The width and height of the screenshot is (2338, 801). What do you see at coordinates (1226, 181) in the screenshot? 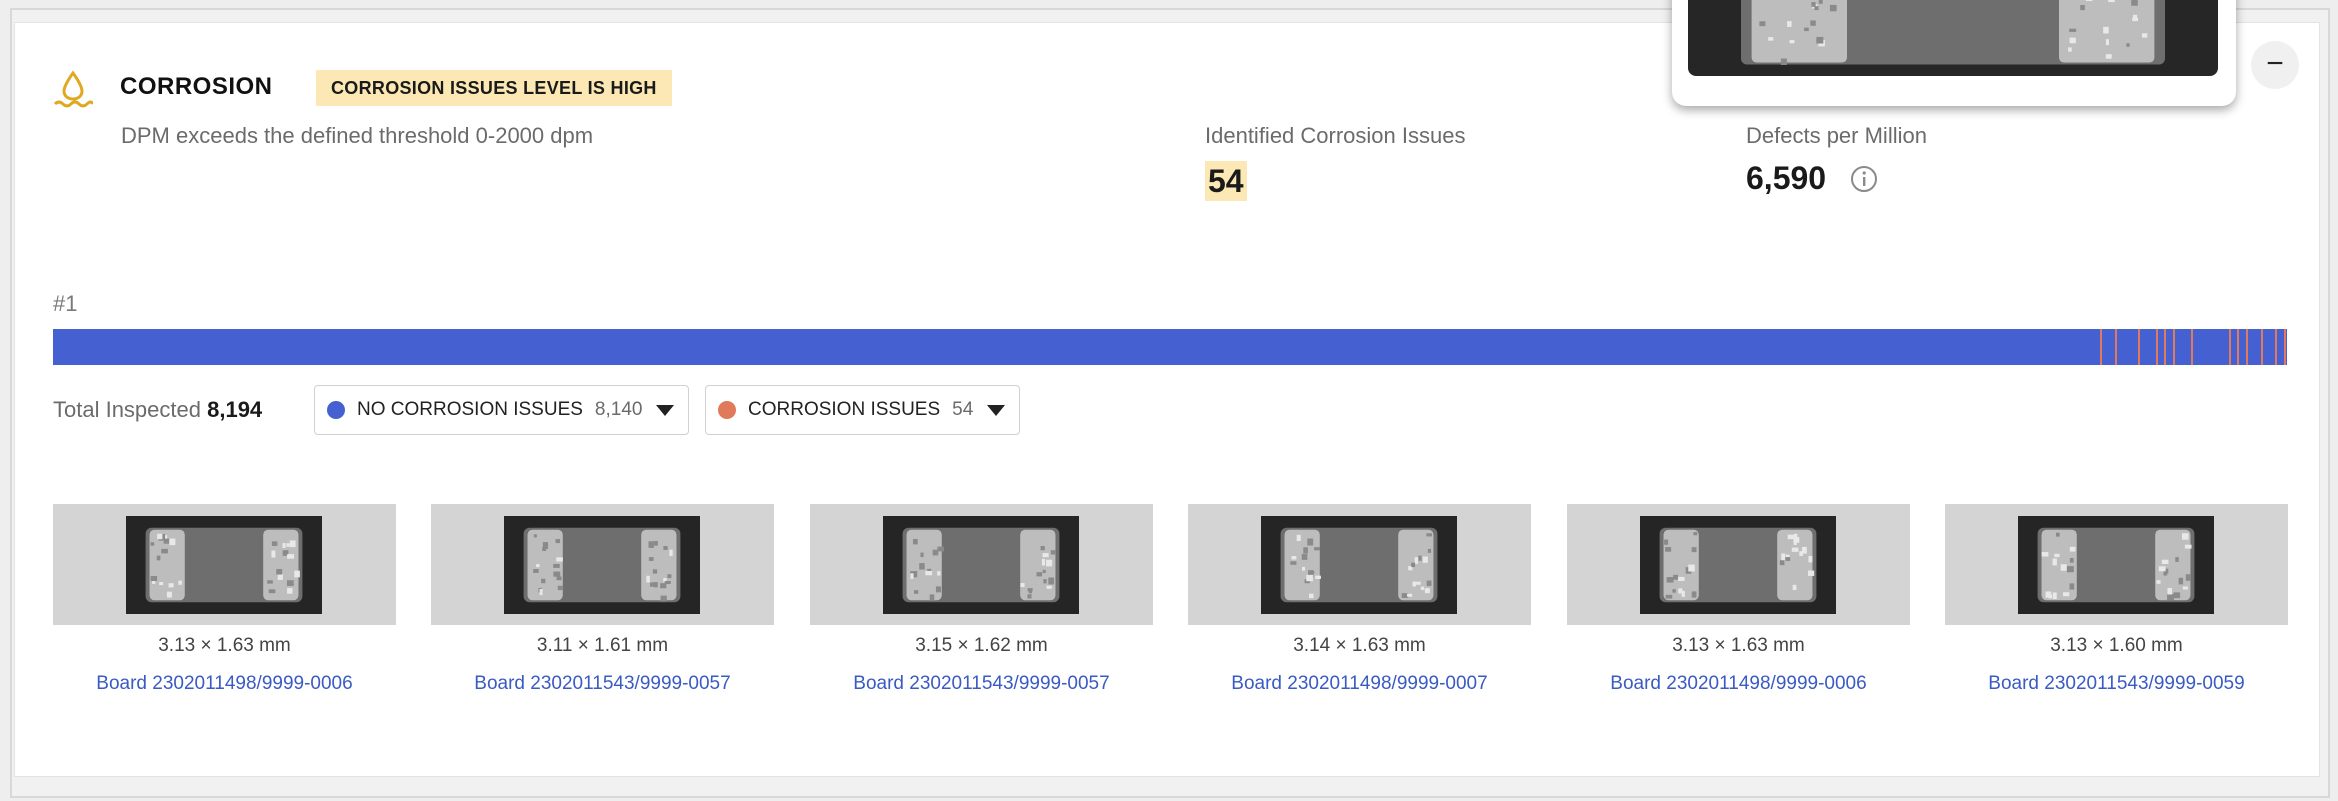
I see `identified-issues-value: 54` at bounding box center [1226, 181].